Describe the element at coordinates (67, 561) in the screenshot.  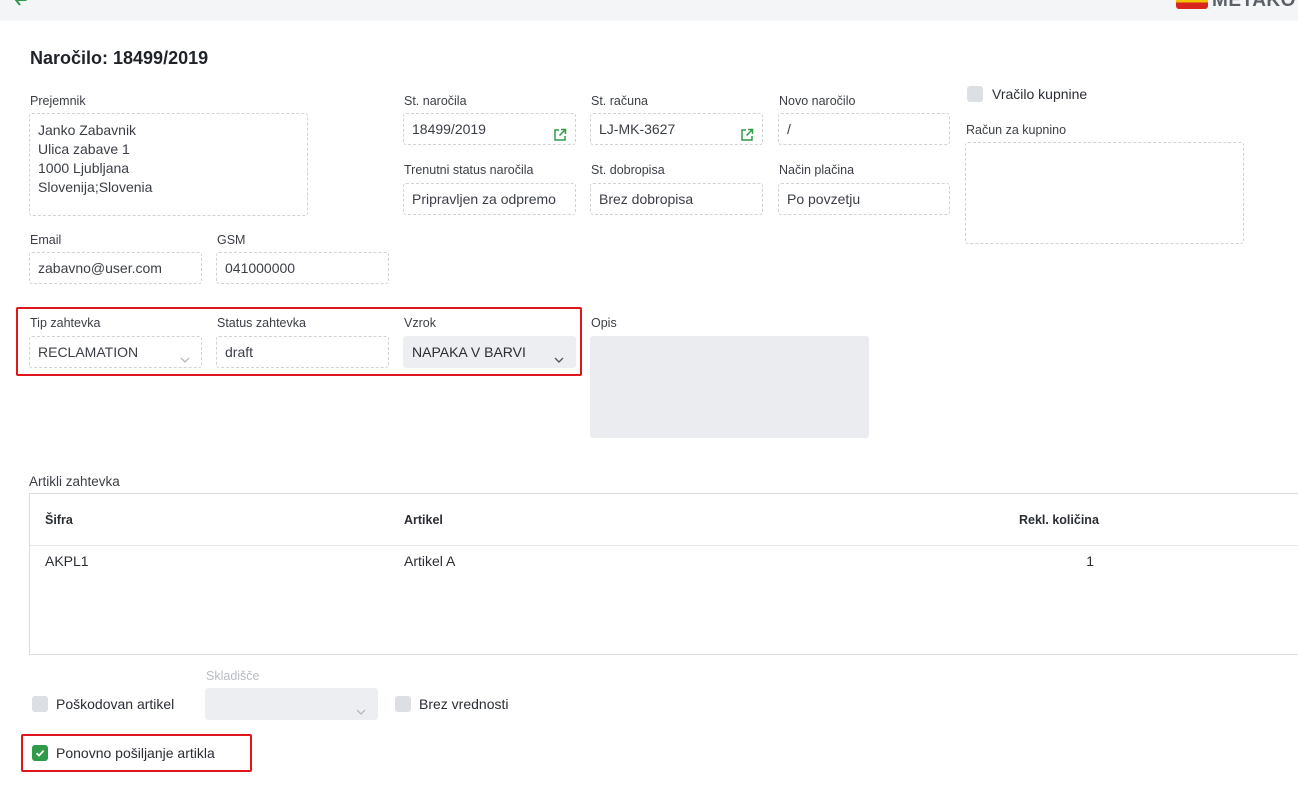
I see `cell-code: AKPL1` at that location.